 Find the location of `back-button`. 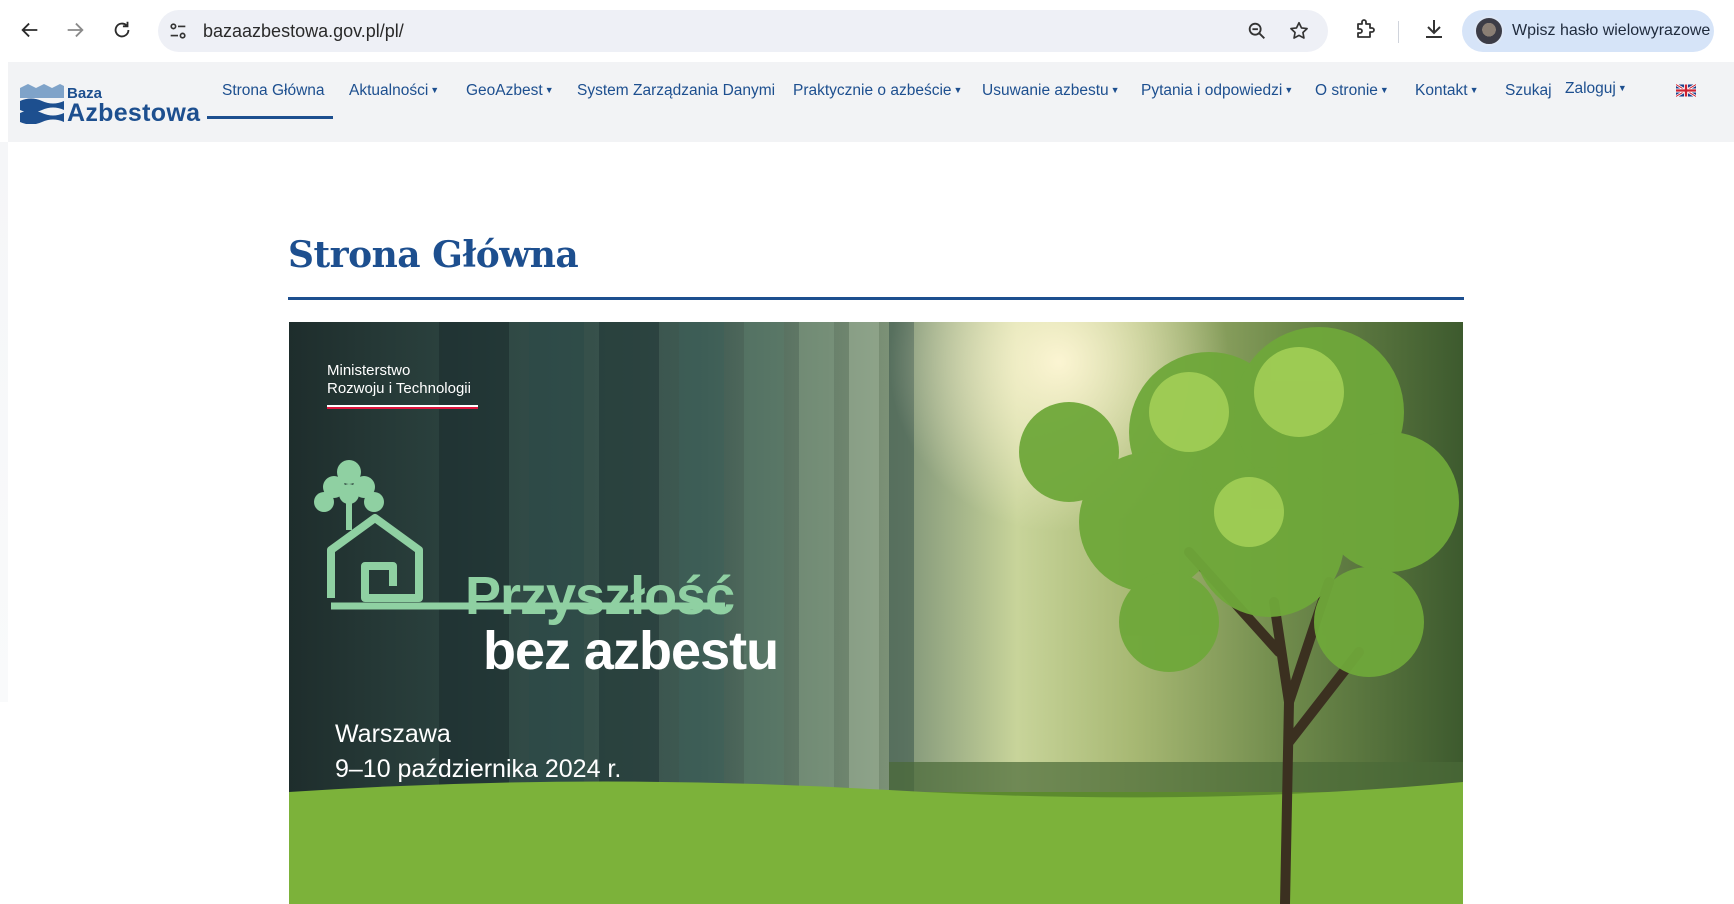

back-button is located at coordinates (30, 30).